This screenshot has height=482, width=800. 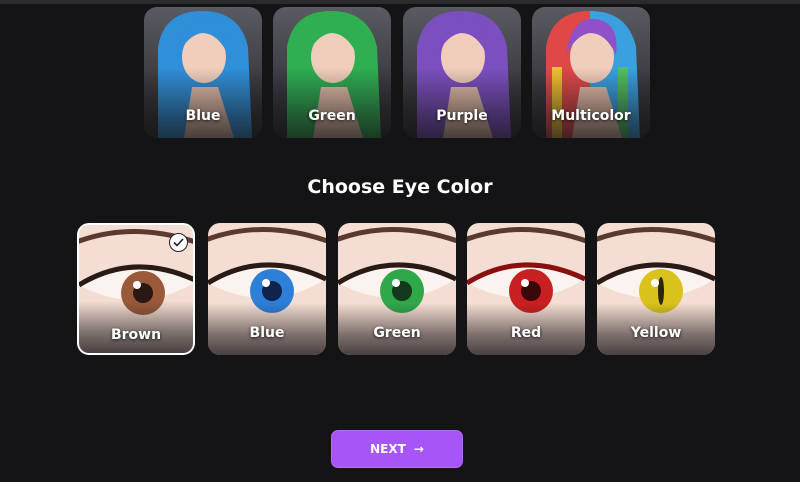 What do you see at coordinates (526, 333) in the screenshot?
I see `eye-option-label: Red` at bounding box center [526, 333].